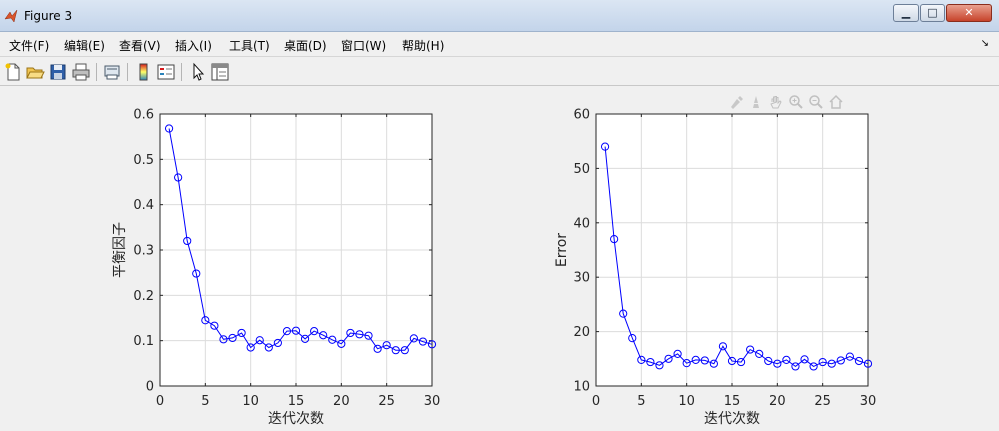  I want to click on y-tick-label: 40, so click(581, 223).